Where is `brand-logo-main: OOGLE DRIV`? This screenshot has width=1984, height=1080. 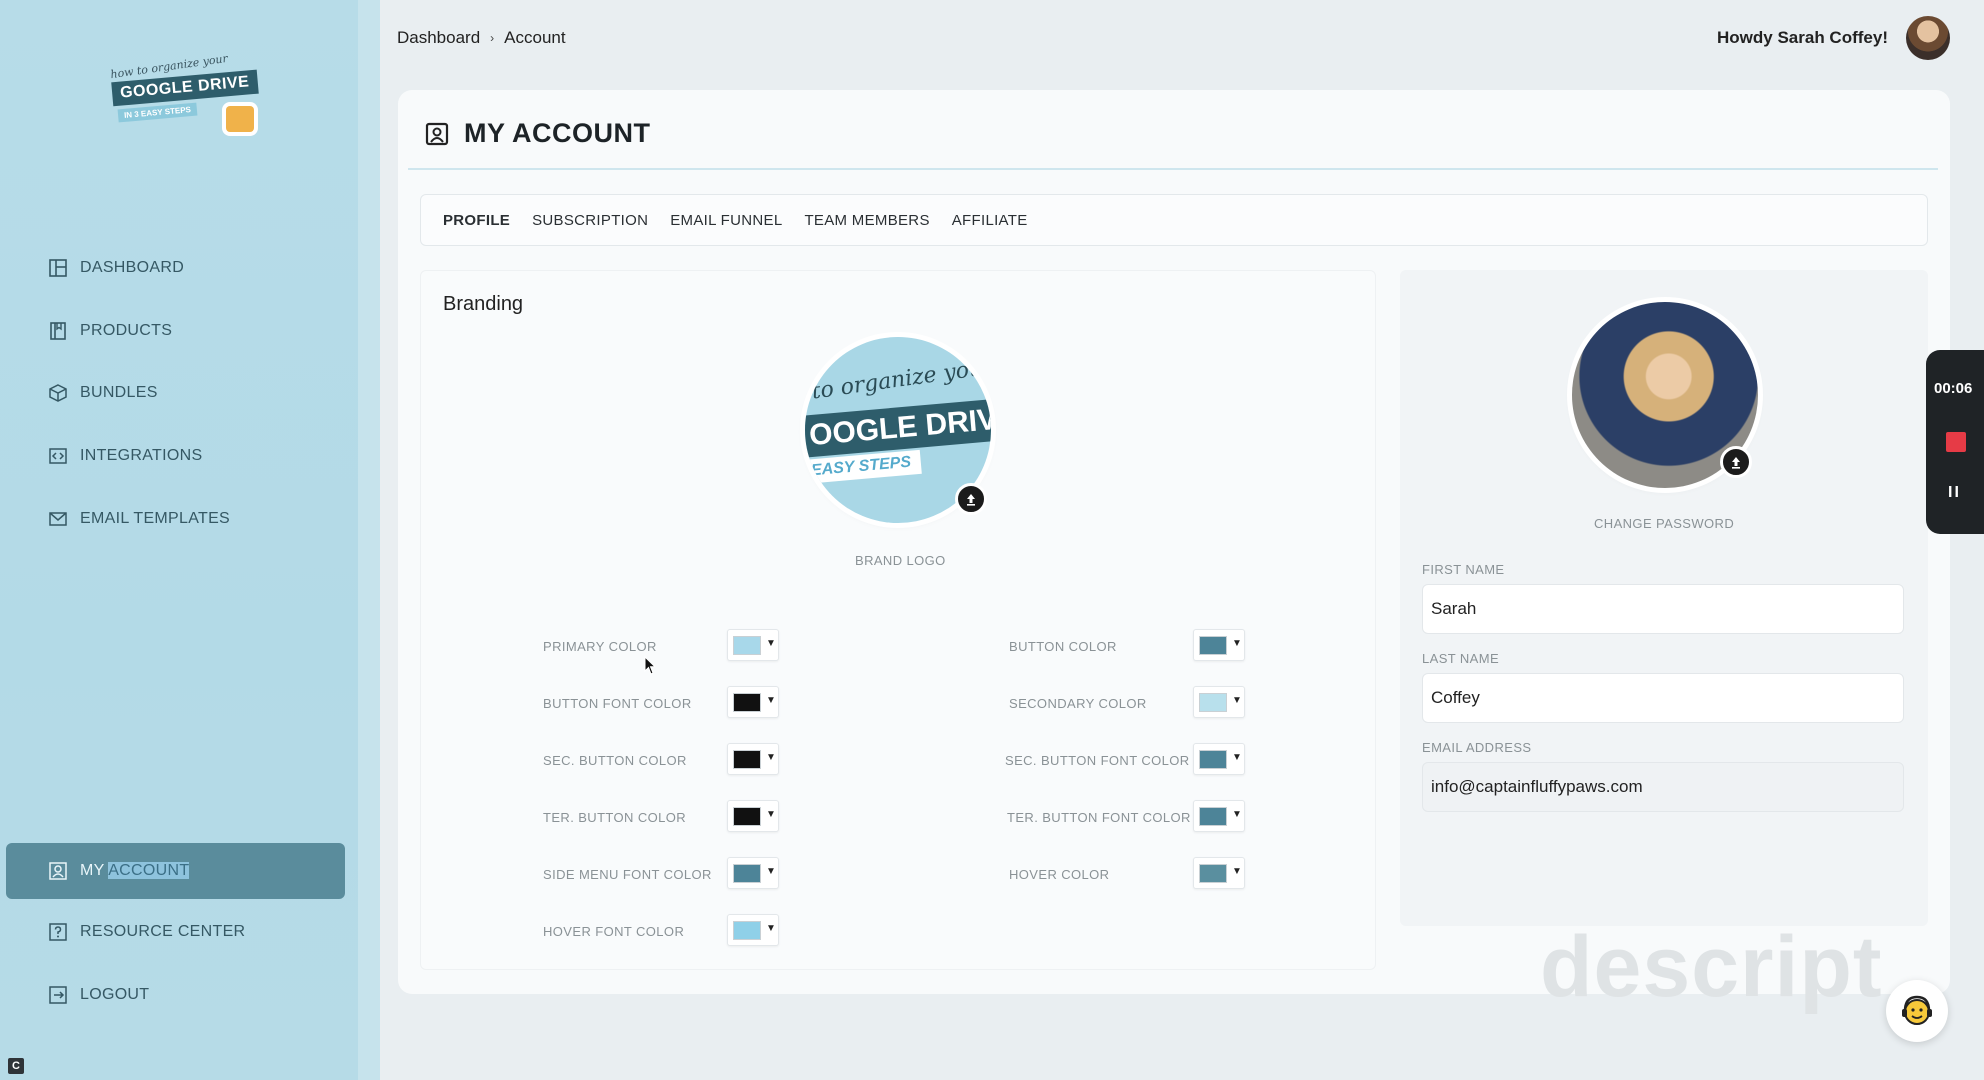
brand-logo-main: OOGLE DRIV is located at coordinates (898, 428).